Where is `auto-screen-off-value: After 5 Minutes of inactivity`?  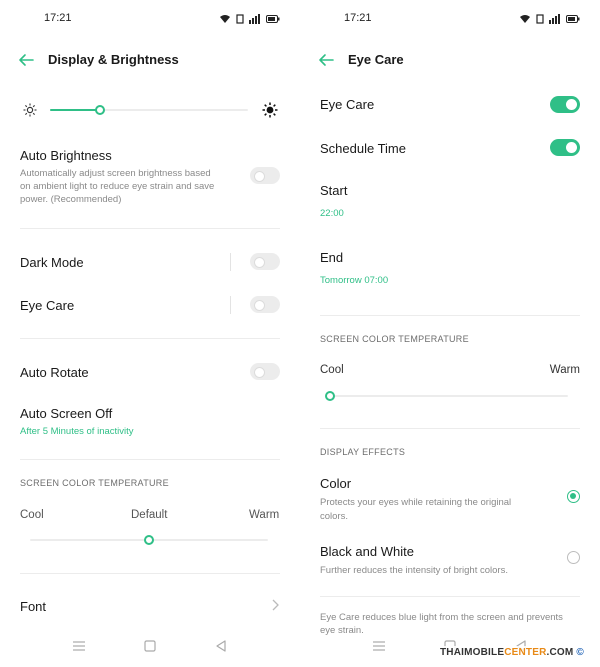 auto-screen-off-value: After 5 Minutes of inactivity is located at coordinates (77, 431).